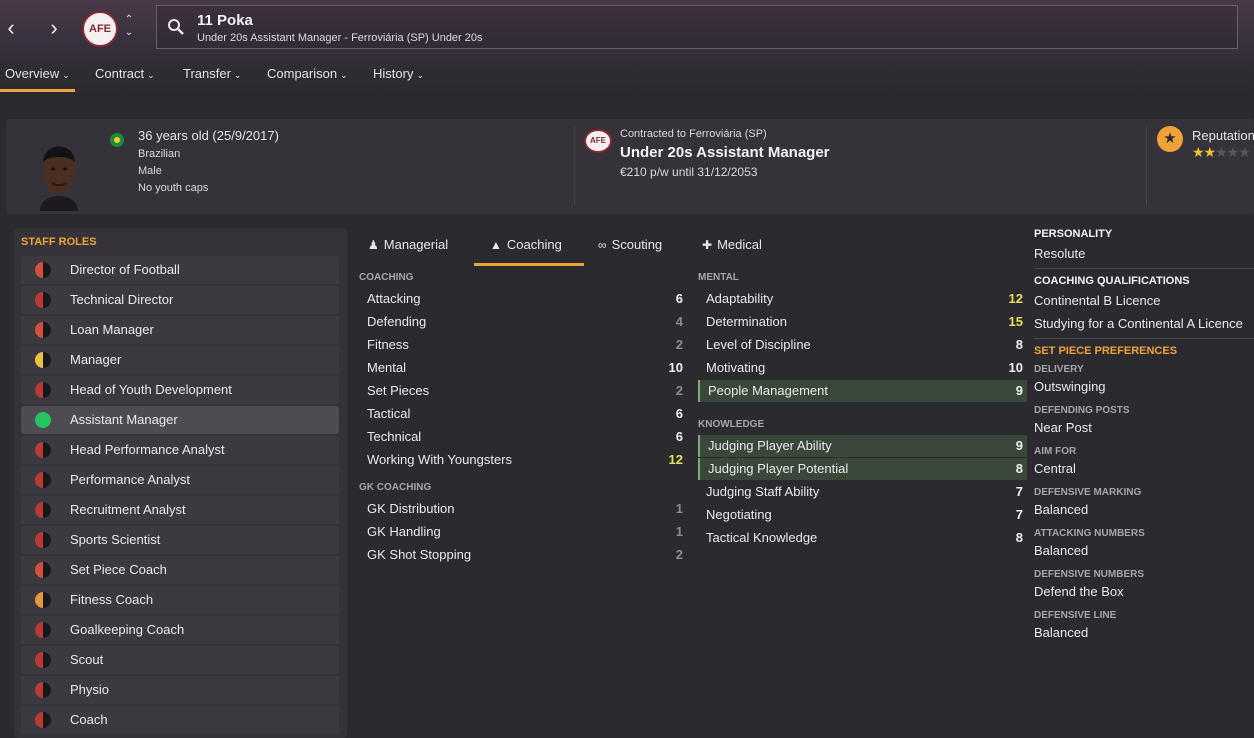 The height and width of the screenshot is (738, 1254). I want to click on attribute-row: Adaptability 12, so click(862, 299).